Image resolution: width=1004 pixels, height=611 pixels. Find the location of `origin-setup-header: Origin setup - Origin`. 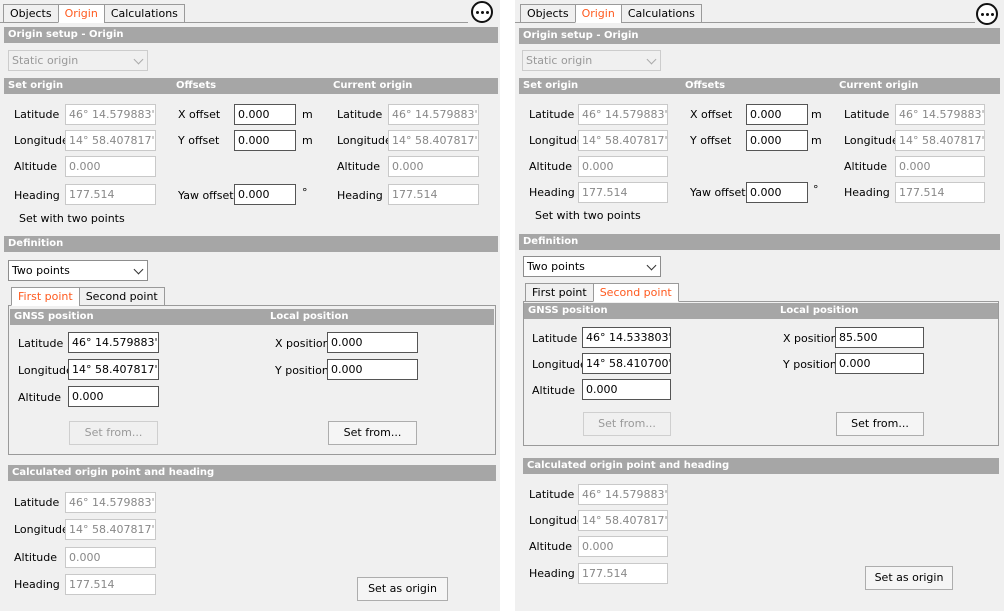

origin-setup-header: Origin setup - Origin is located at coordinates (251, 35).